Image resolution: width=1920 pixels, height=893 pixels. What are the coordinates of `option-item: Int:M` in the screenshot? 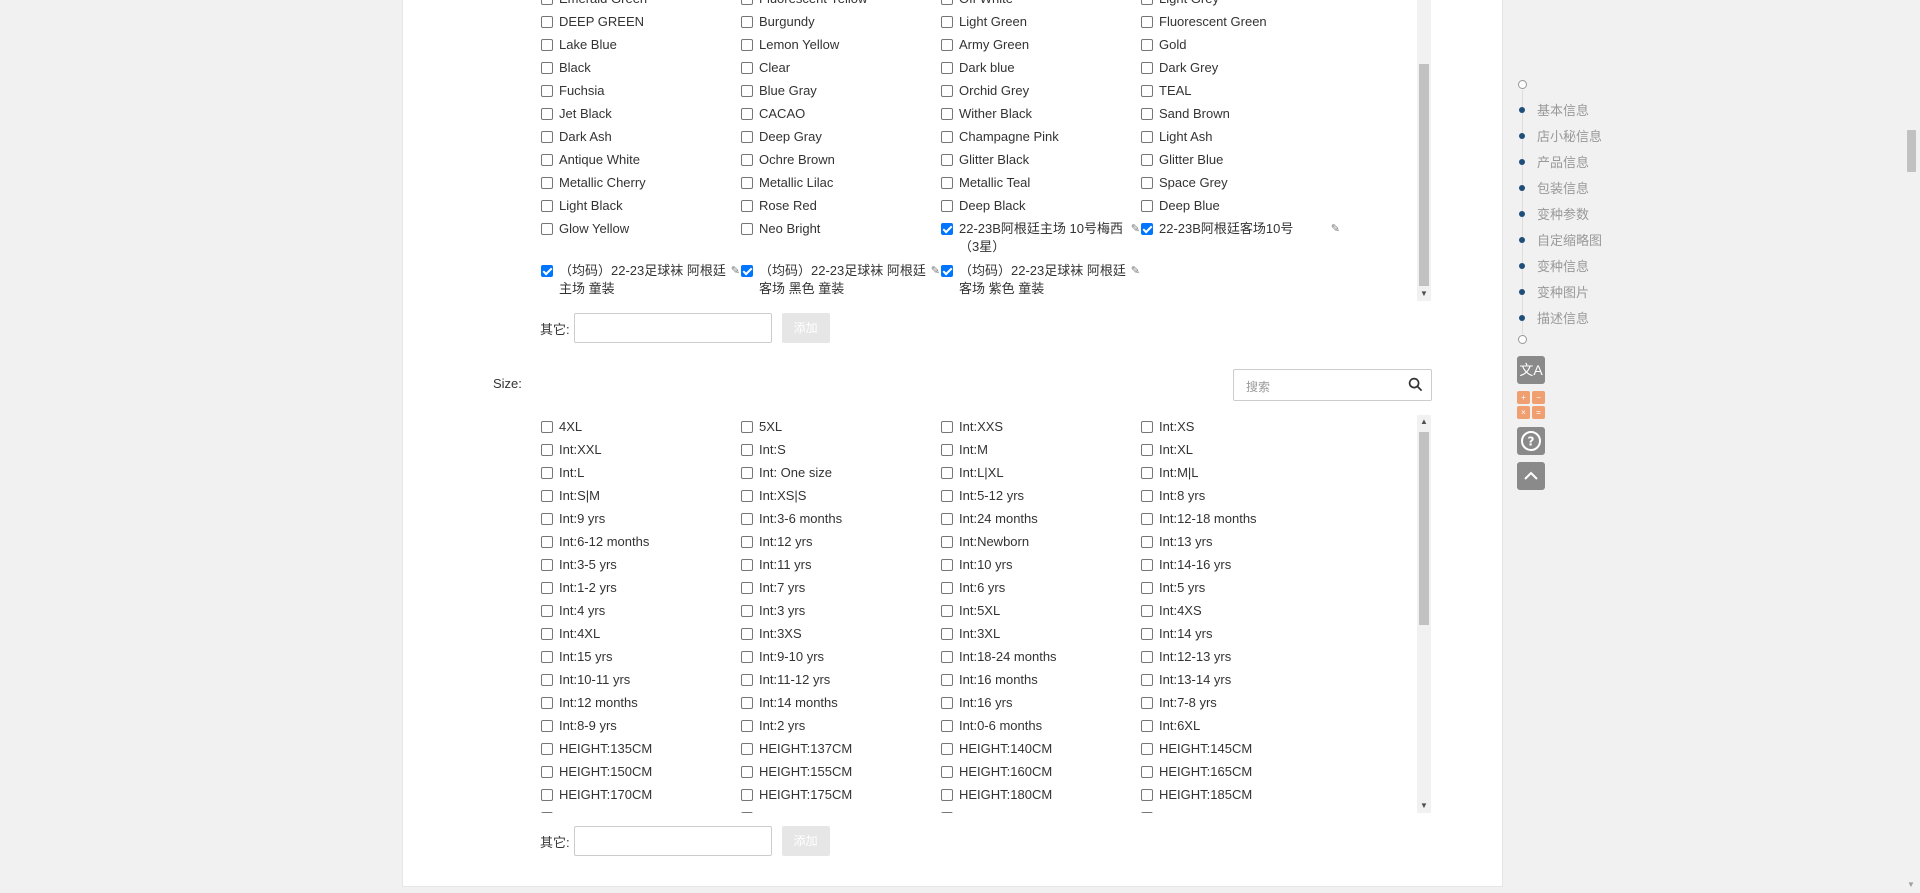 It's located at (1040, 450).